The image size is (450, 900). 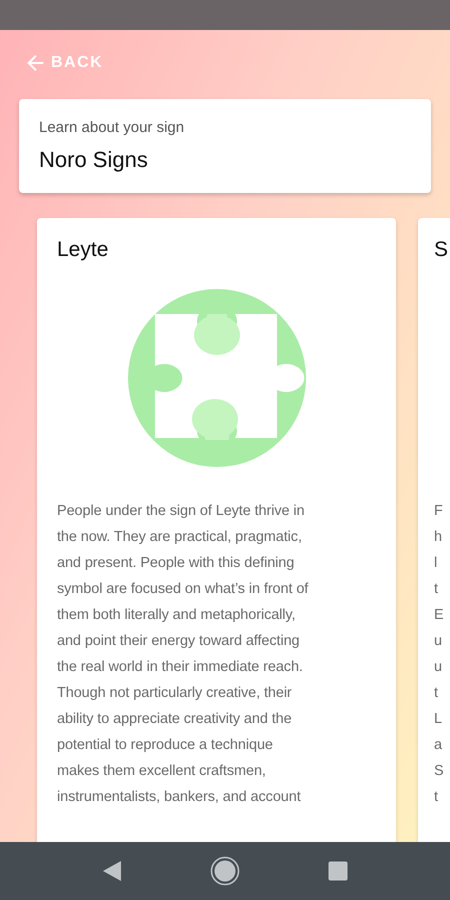 I want to click on back-triangle-icon, so click(x=112, y=871).